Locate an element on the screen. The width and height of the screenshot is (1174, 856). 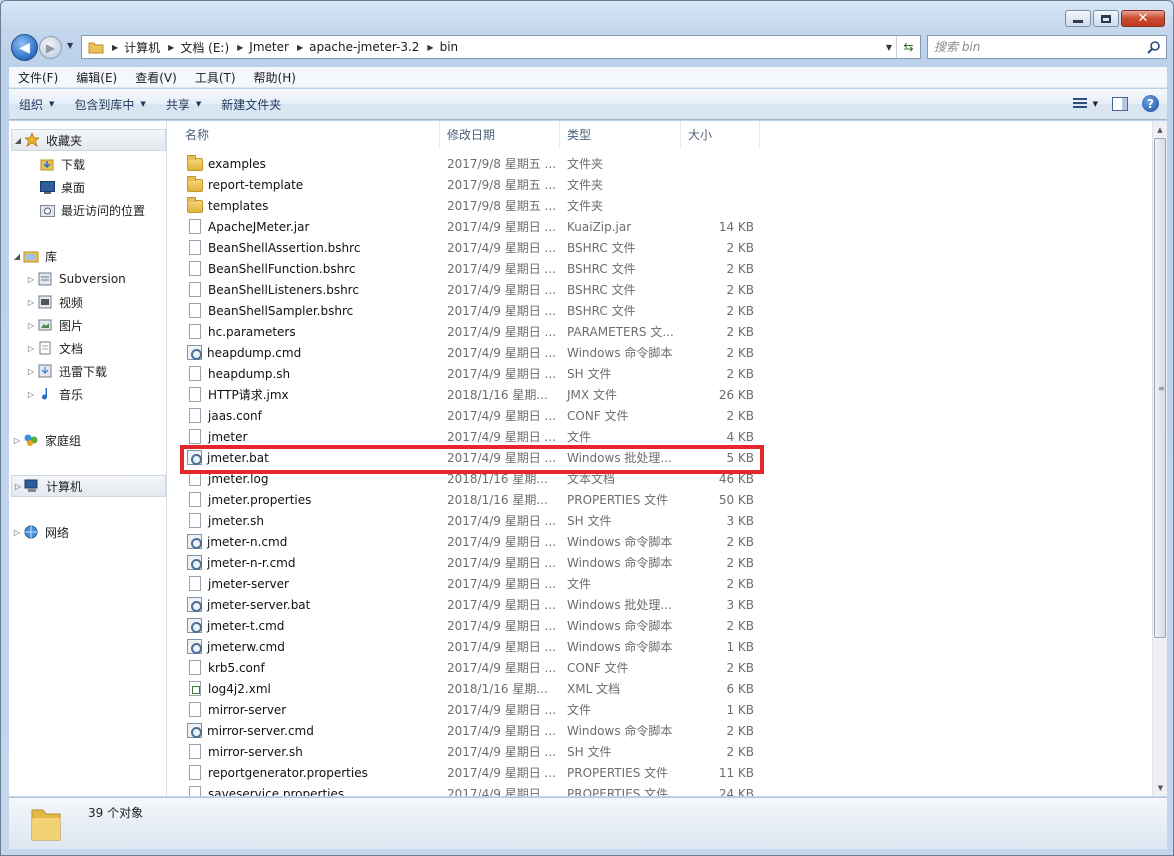
minimize-button is located at coordinates (1078, 18).